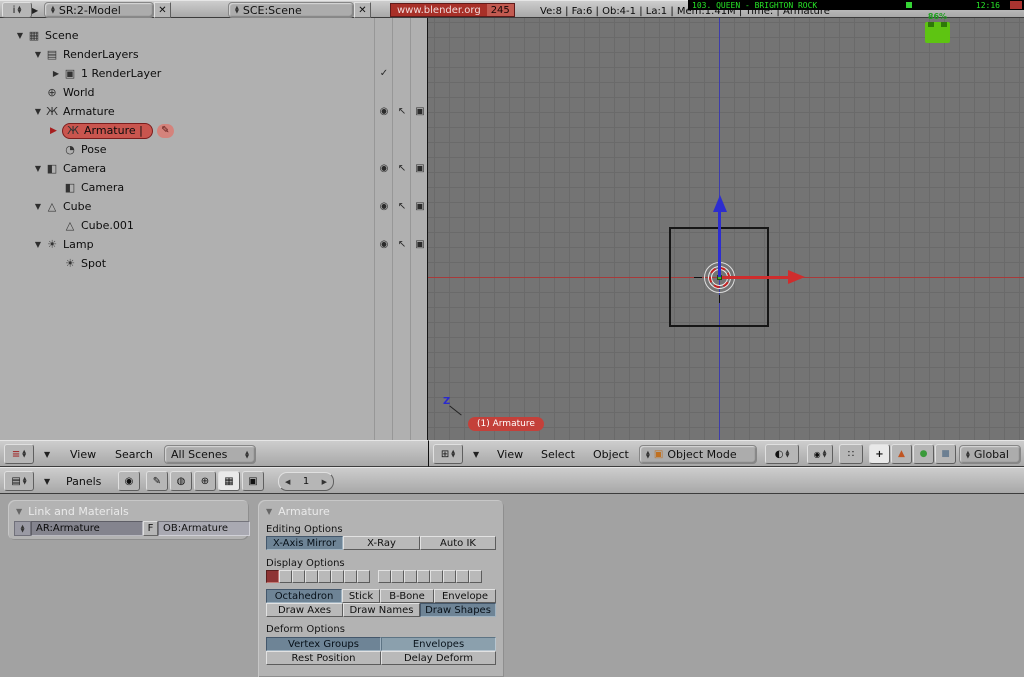  Describe the element at coordinates (458, 610) in the screenshot. I see `draw-shapes-toggle: Draw Shapes` at that location.